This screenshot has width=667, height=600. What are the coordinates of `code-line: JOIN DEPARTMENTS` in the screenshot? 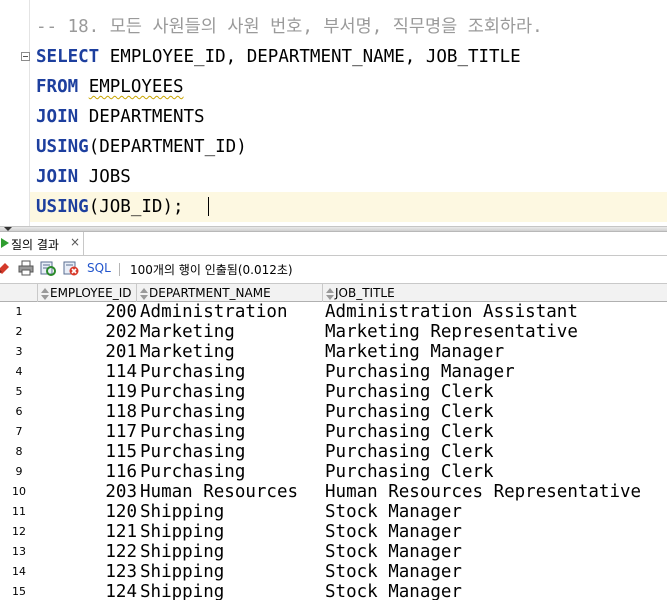 It's located at (120, 117).